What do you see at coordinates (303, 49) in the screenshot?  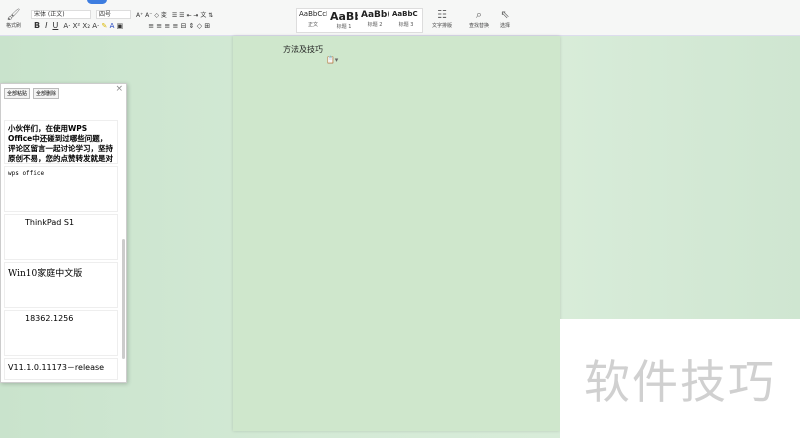 I see `document-text: 方法及技巧` at bounding box center [303, 49].